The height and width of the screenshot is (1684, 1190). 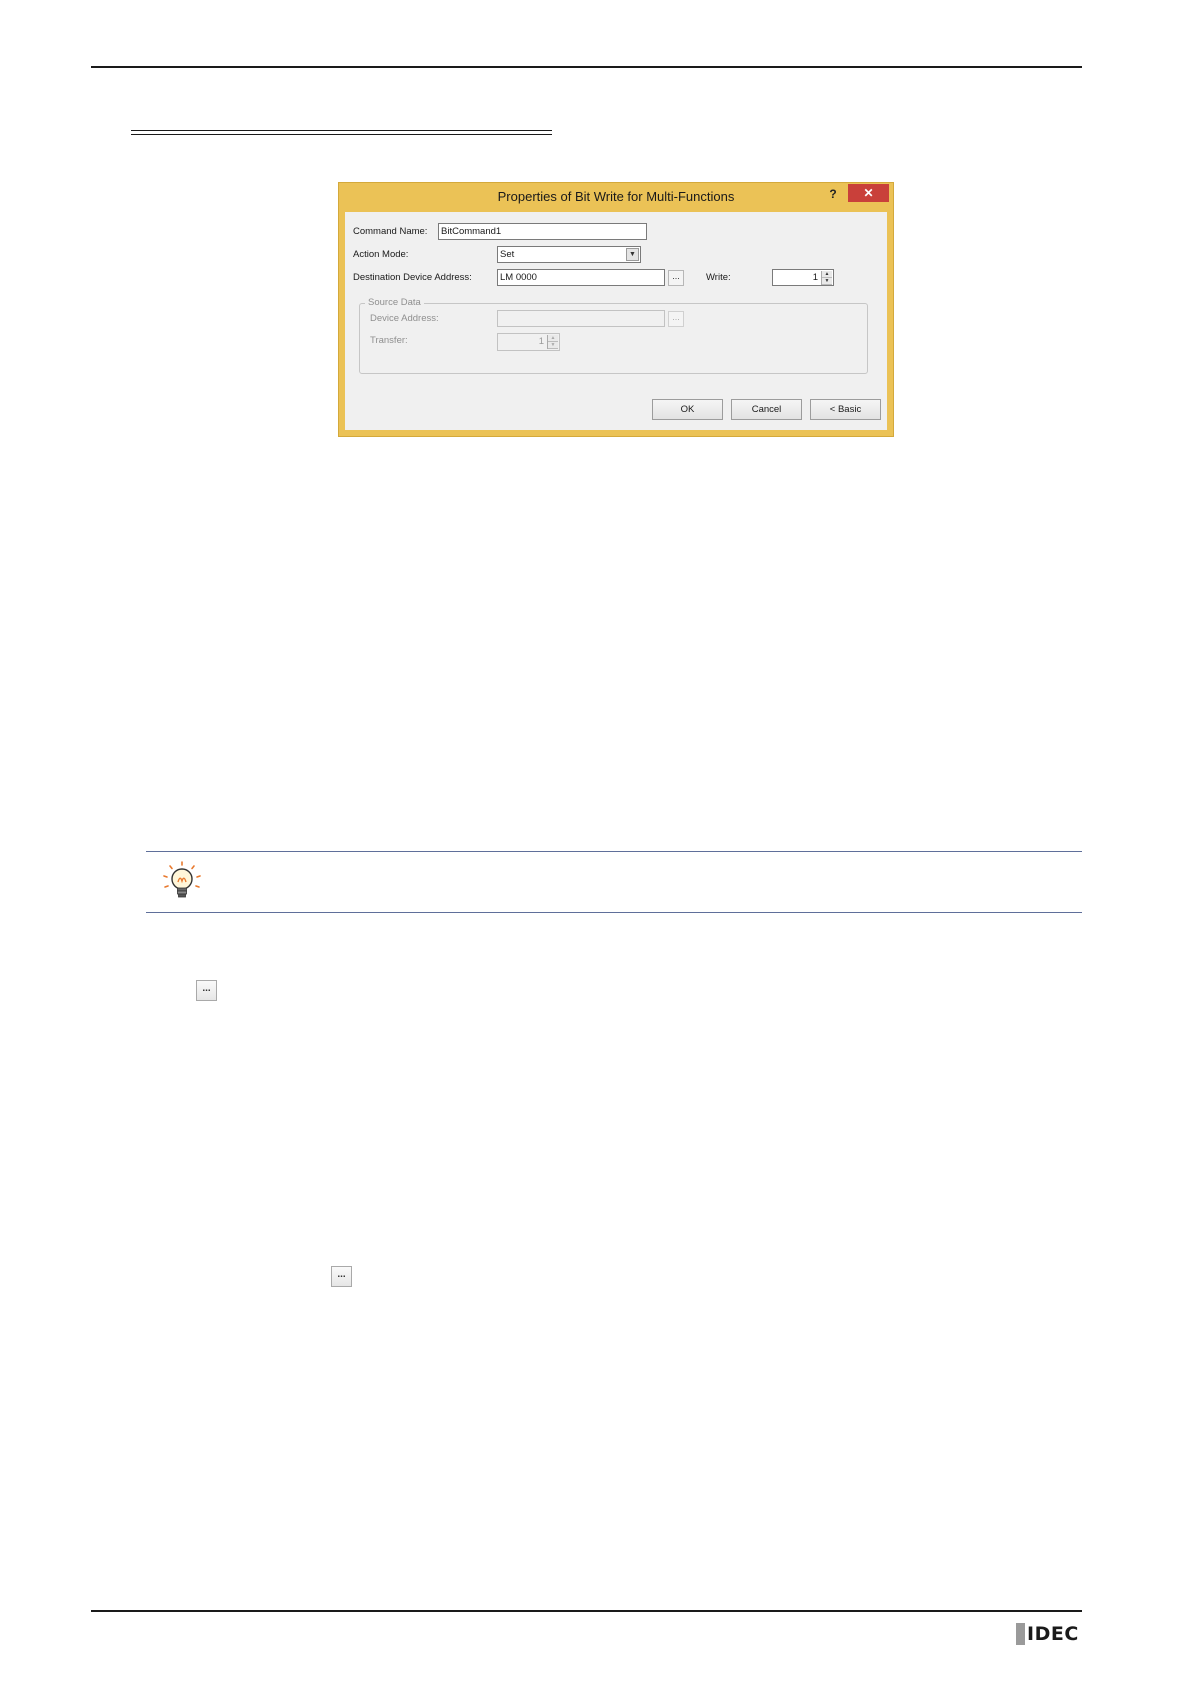 I want to click on destination-device-address-input: LM 0000, so click(x=581, y=277).